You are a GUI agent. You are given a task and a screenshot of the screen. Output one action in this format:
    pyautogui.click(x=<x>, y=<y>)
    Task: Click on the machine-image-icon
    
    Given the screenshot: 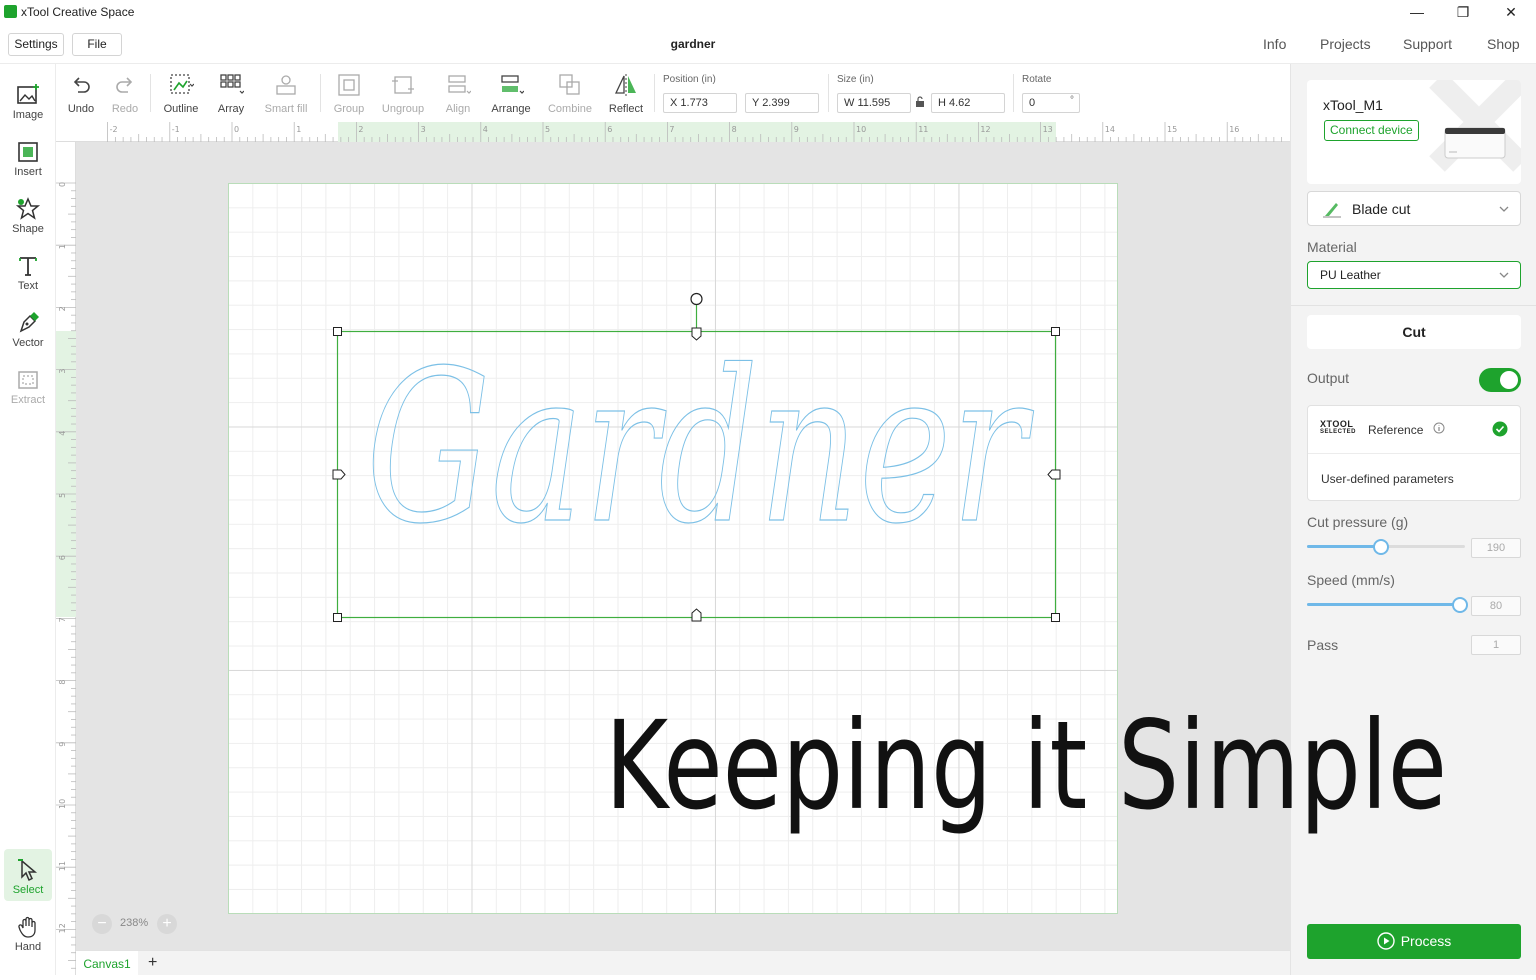 What is the action you would take?
    pyautogui.click(x=1475, y=143)
    